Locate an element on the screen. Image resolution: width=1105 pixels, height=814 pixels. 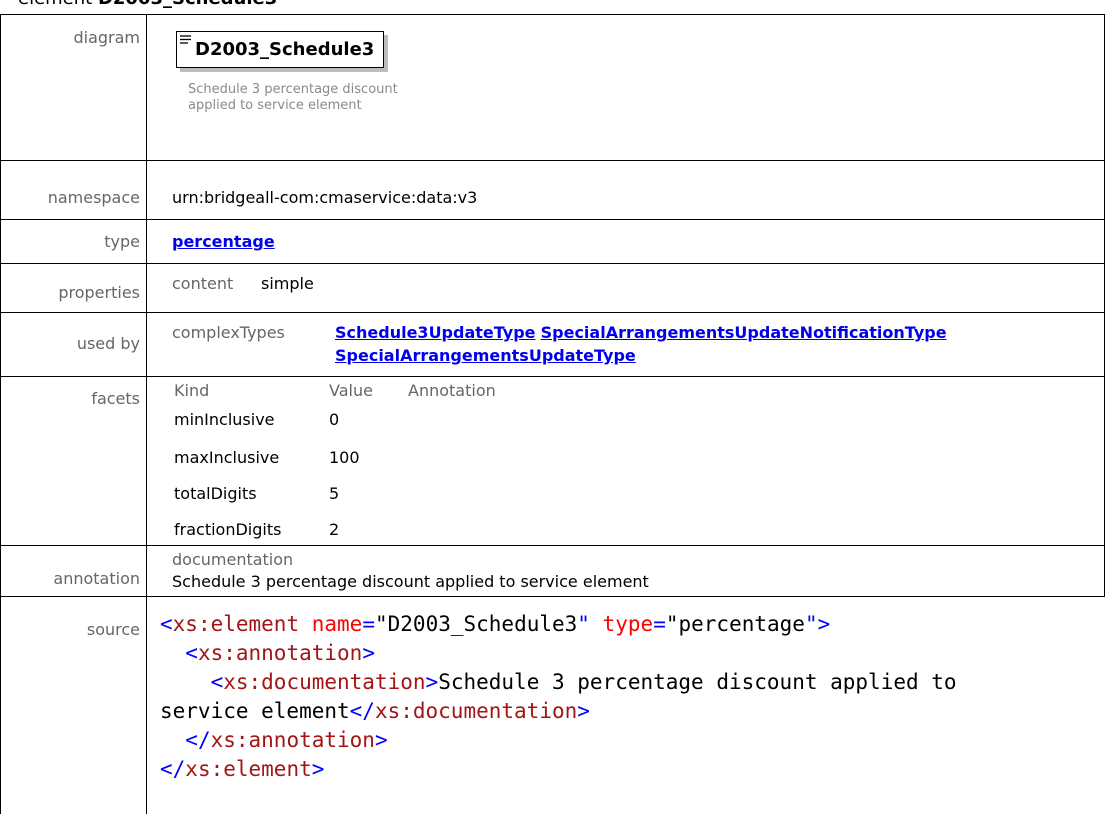
table-column-divider is located at coordinates (146, 414).